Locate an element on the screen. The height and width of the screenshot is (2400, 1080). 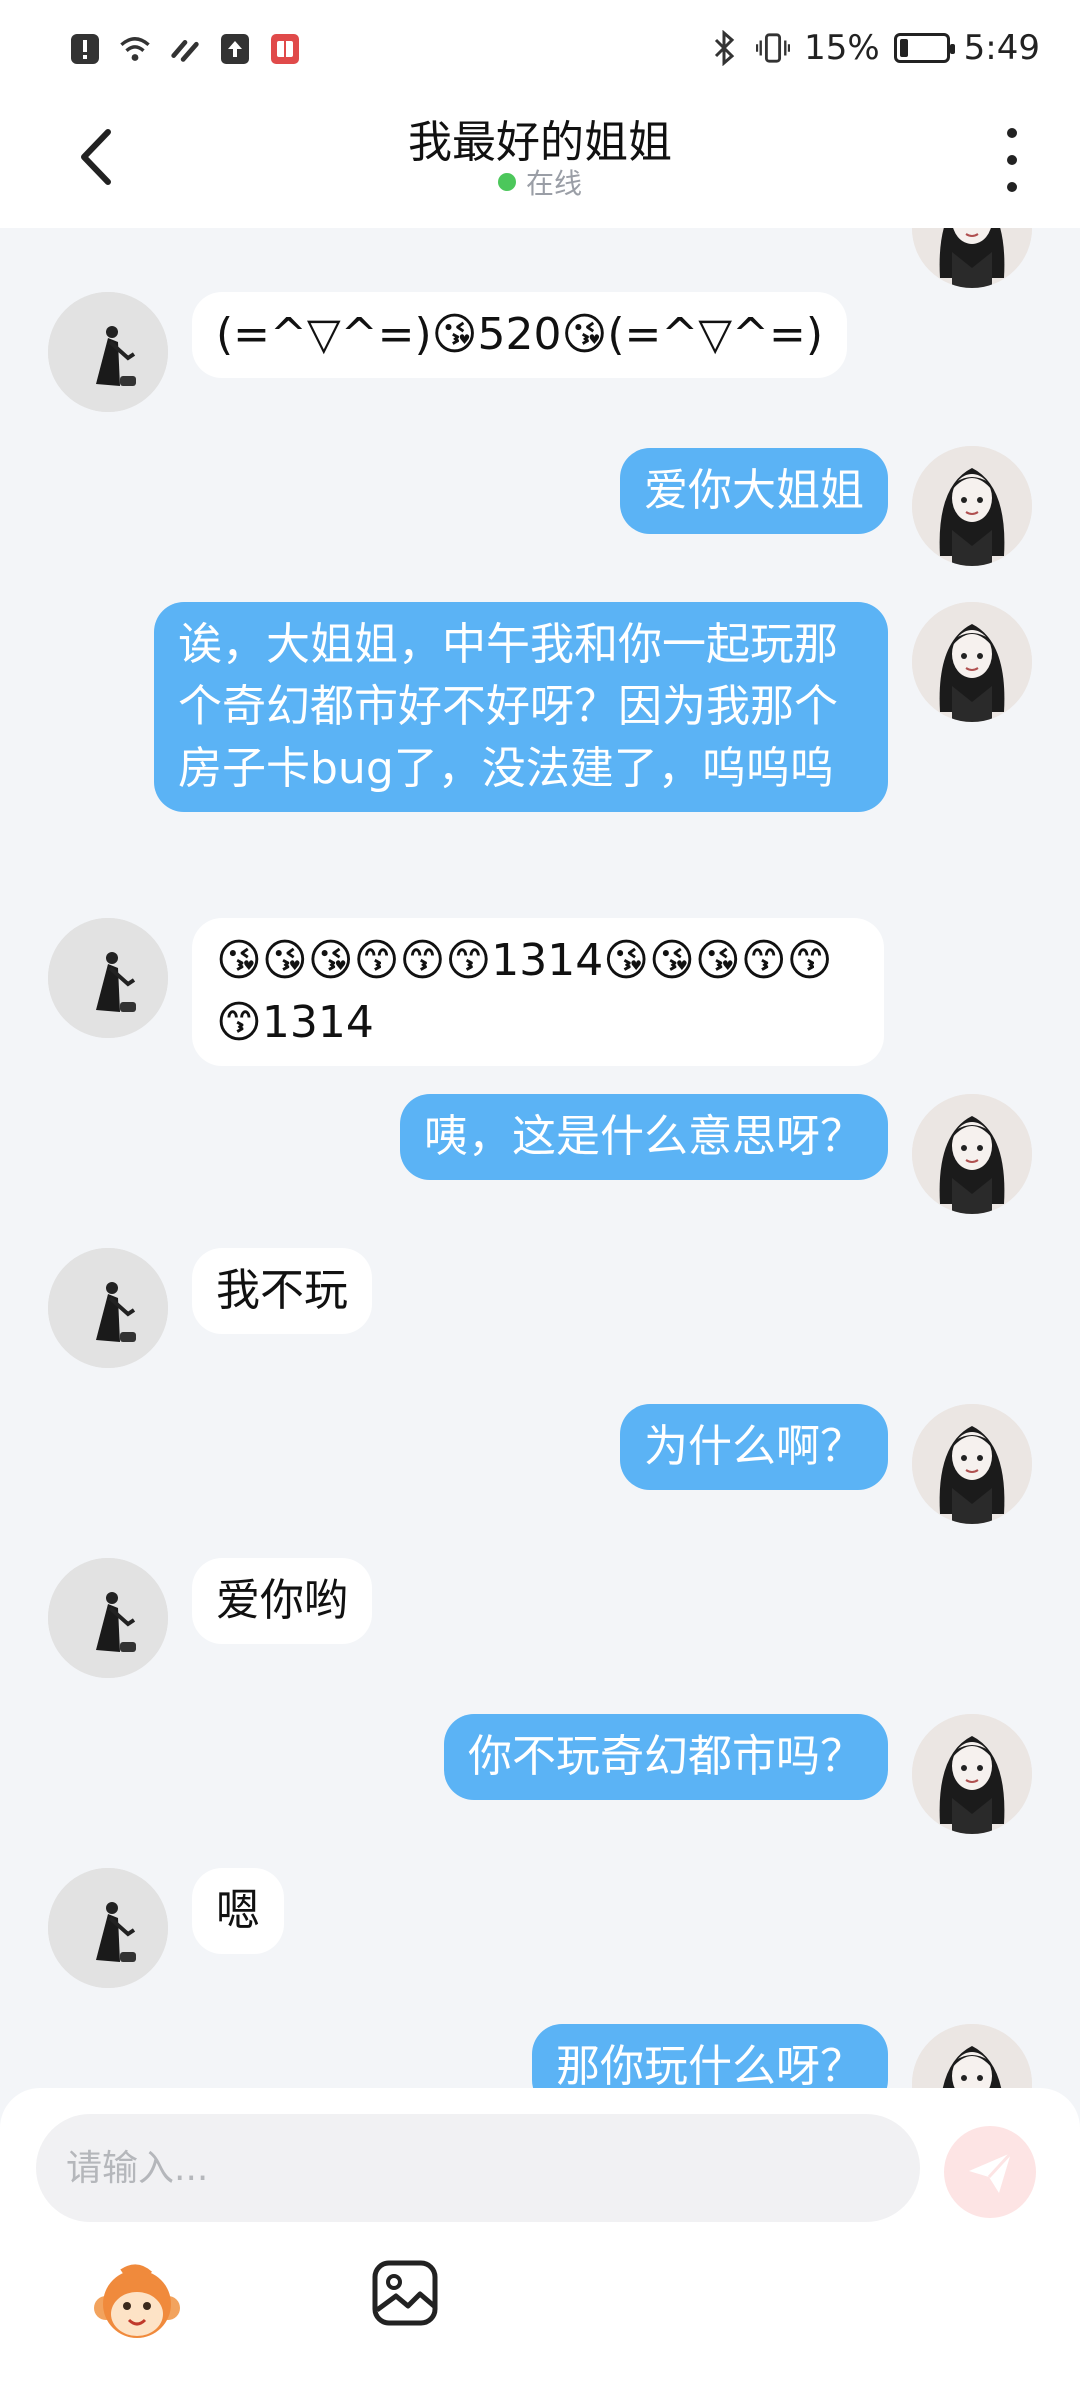
online-status-label: 在线 is located at coordinates (553, 183).